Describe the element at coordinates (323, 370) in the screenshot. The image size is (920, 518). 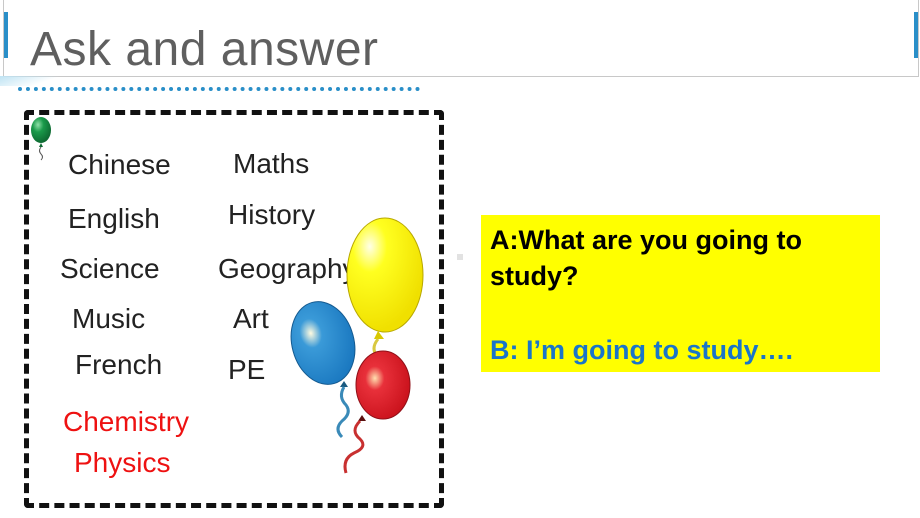
I see `blue-balloon` at that location.